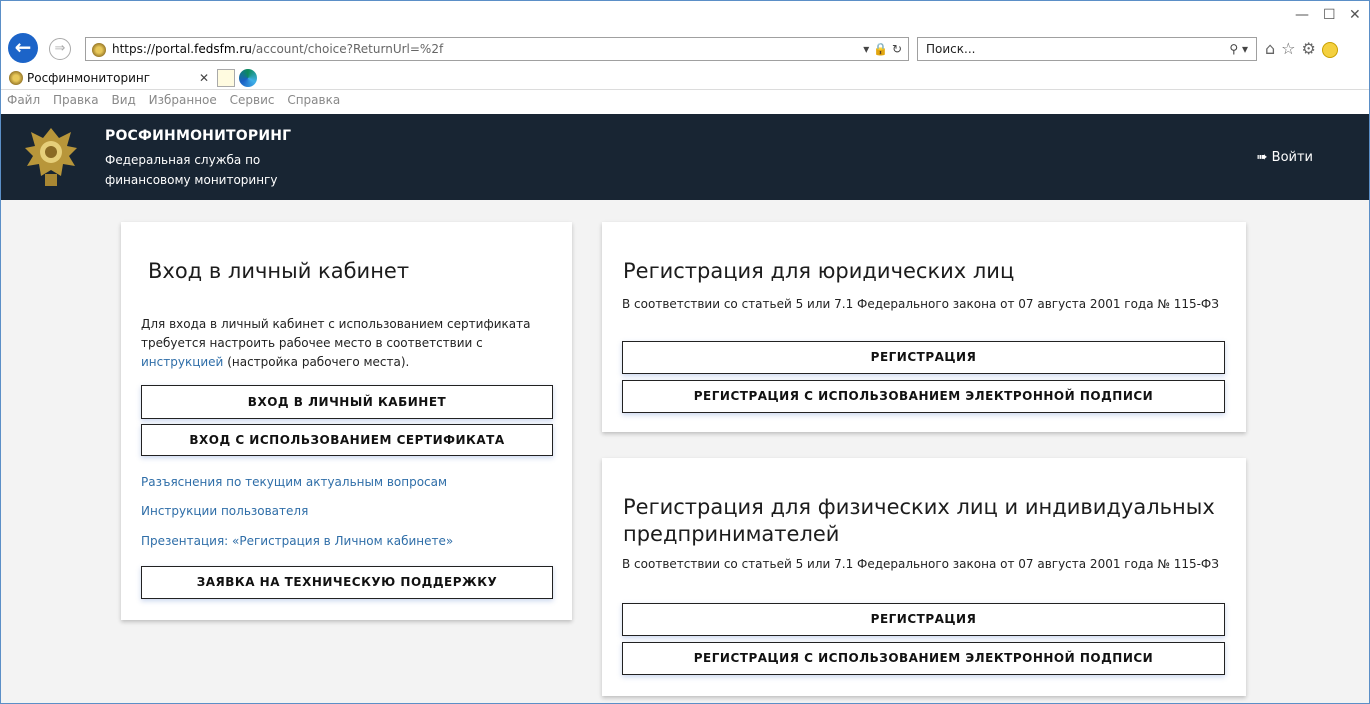  I want to click on minimize-icon: —, so click(1302, 15).